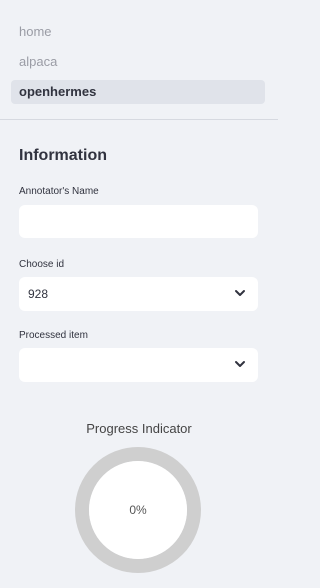 The width and height of the screenshot is (320, 588). What do you see at coordinates (139, 428) in the screenshot?
I see `progress-title: Progress Indicator` at bounding box center [139, 428].